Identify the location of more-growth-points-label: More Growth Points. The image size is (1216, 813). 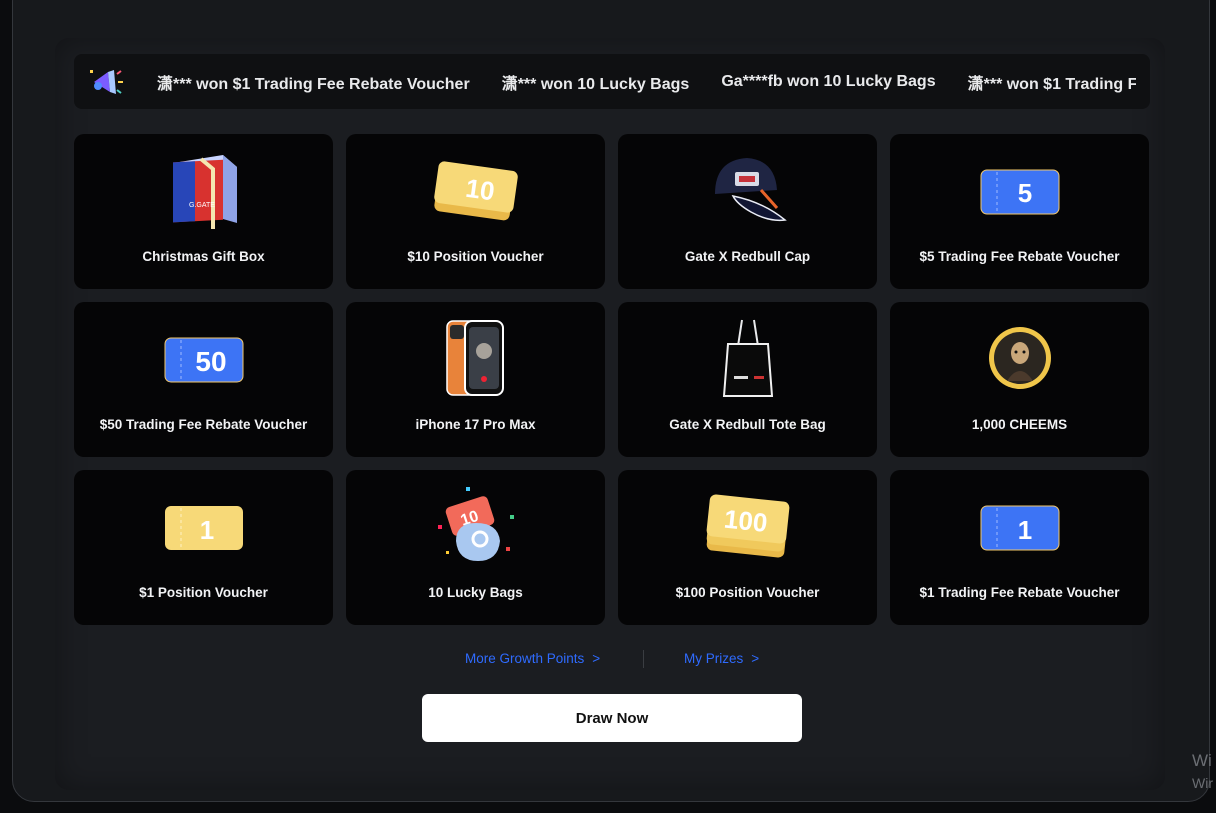
(525, 658).